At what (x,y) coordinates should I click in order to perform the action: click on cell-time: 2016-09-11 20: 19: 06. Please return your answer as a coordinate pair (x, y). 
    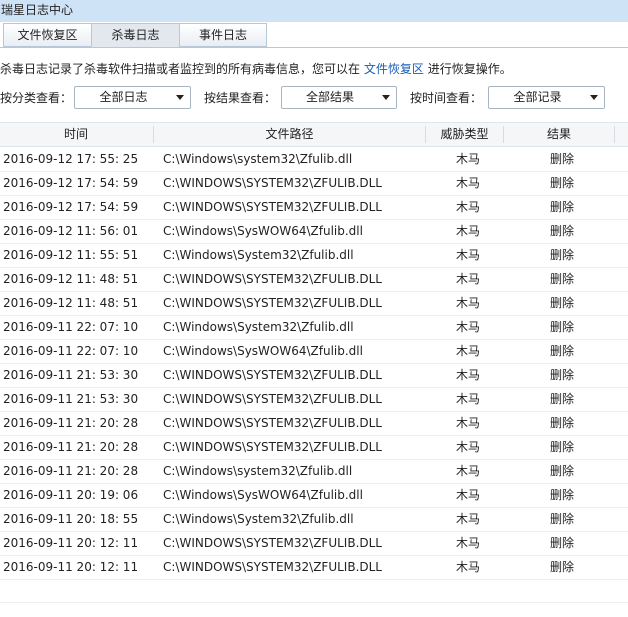
    Looking at the image, I should click on (71, 495).